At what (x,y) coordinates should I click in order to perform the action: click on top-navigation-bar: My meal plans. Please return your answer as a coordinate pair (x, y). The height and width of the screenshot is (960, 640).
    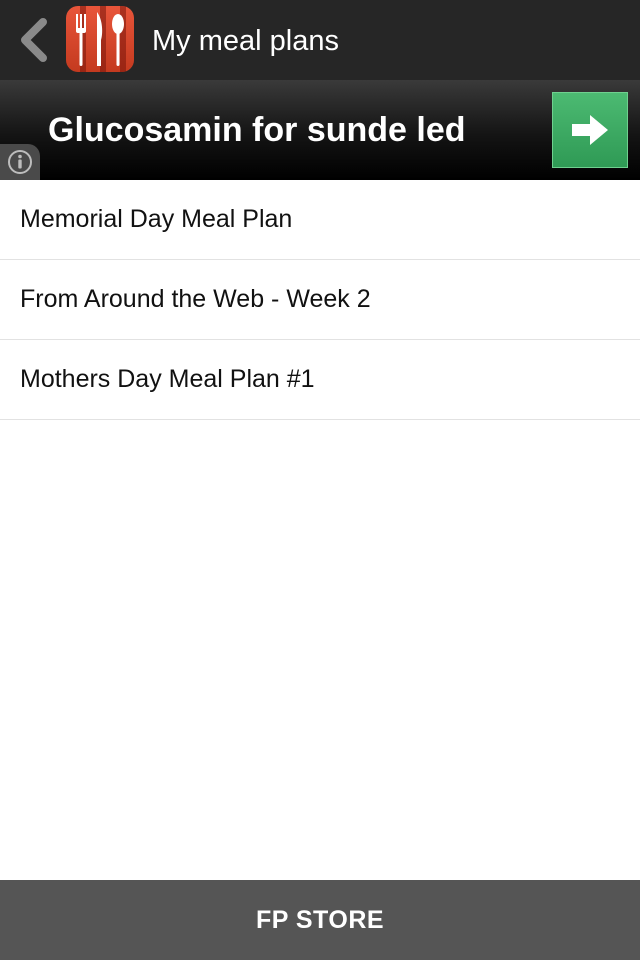
    Looking at the image, I should click on (320, 40).